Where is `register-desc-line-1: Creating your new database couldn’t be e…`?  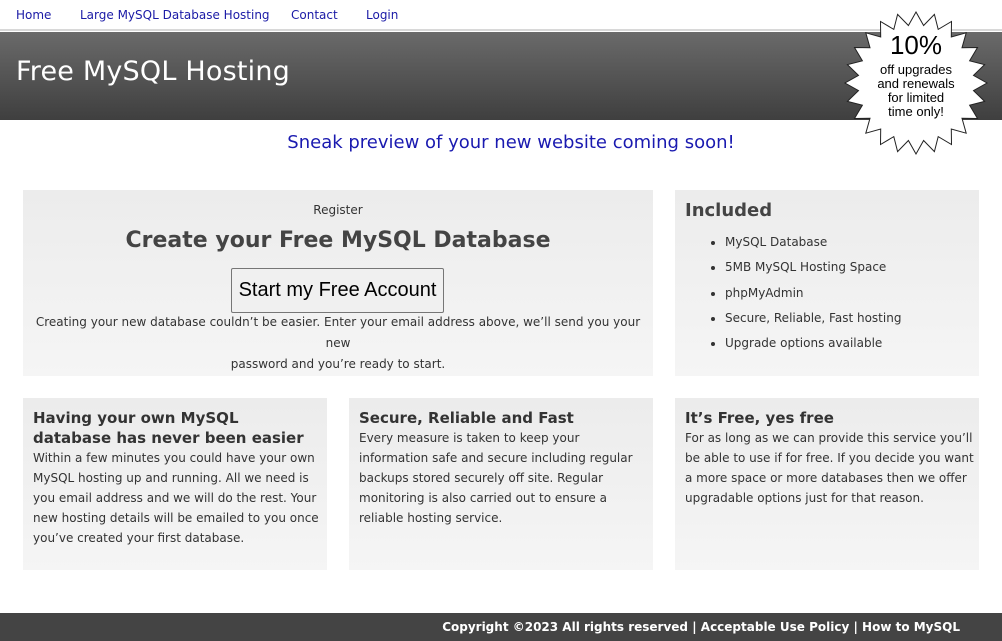
register-desc-line-1: Creating your new database couldn’t be e… is located at coordinates (338, 332).